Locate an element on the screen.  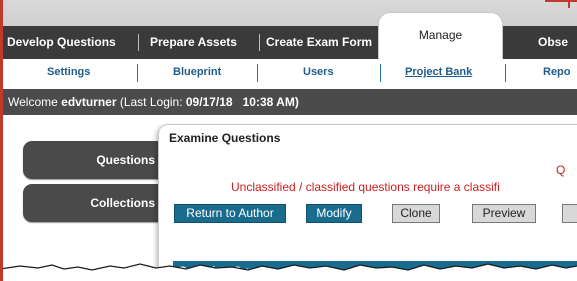
subnav-reports: Repo is located at coordinates (557, 72).